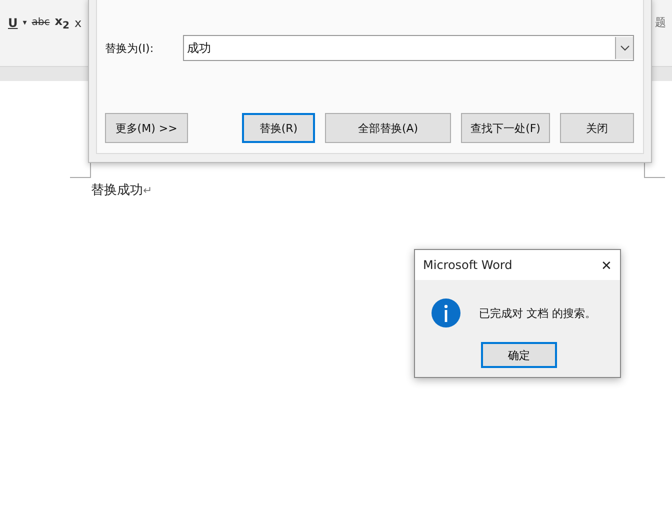 Image resolution: width=672 pixels, height=510 pixels. What do you see at coordinates (408, 48) in the screenshot?
I see `replace-field: 成功` at bounding box center [408, 48].